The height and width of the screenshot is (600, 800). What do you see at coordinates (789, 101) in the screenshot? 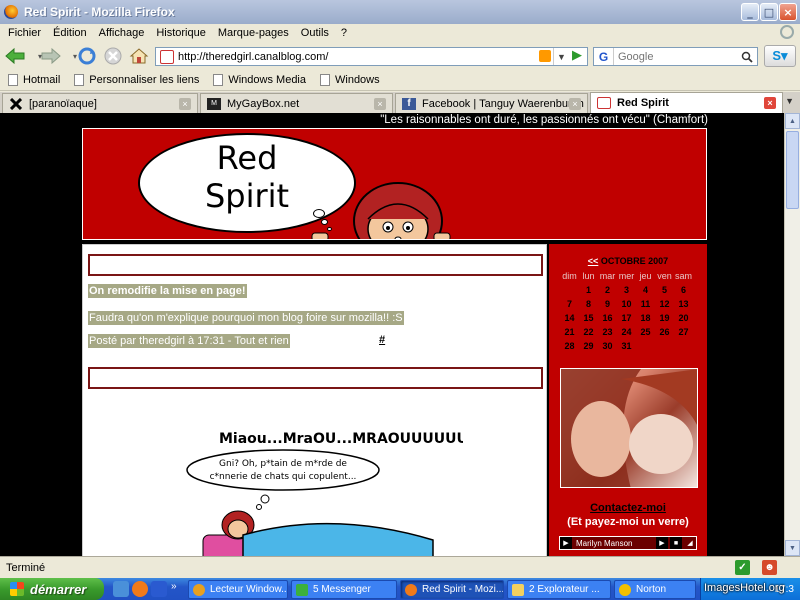
I see `tab-list-arrow-icon: ▼` at bounding box center [789, 101].